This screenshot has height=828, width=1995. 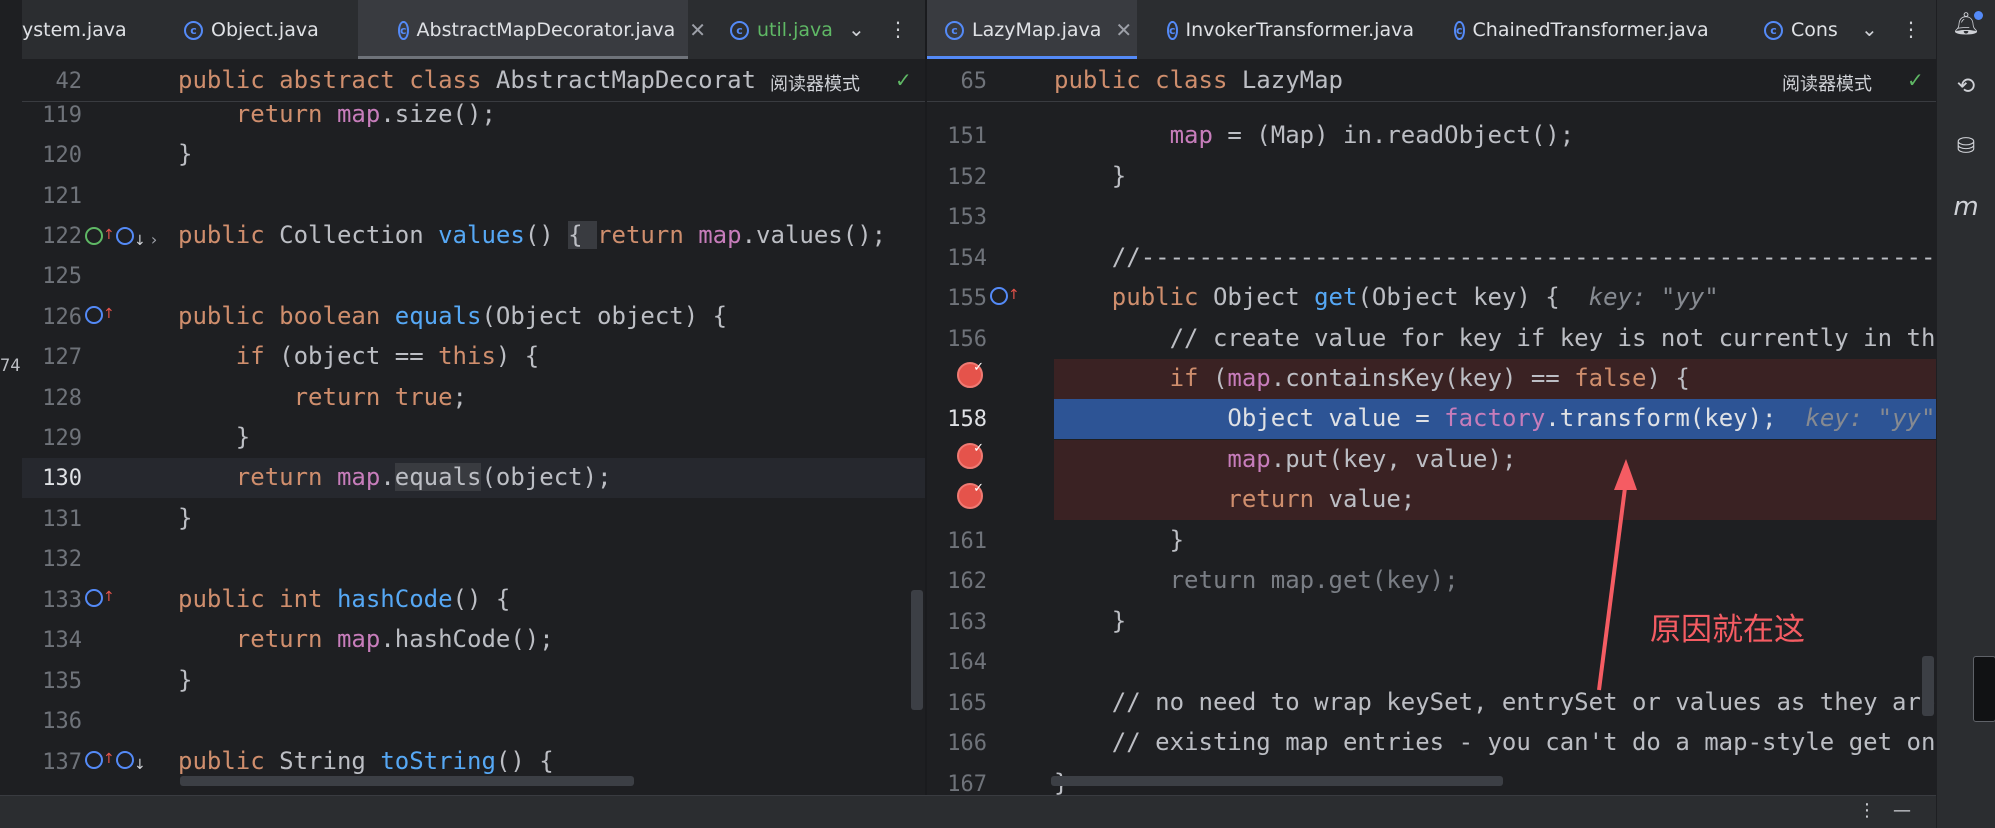 What do you see at coordinates (298, 639) in the screenshot?
I see `code-line: 134 return map.hashCode();` at bounding box center [298, 639].